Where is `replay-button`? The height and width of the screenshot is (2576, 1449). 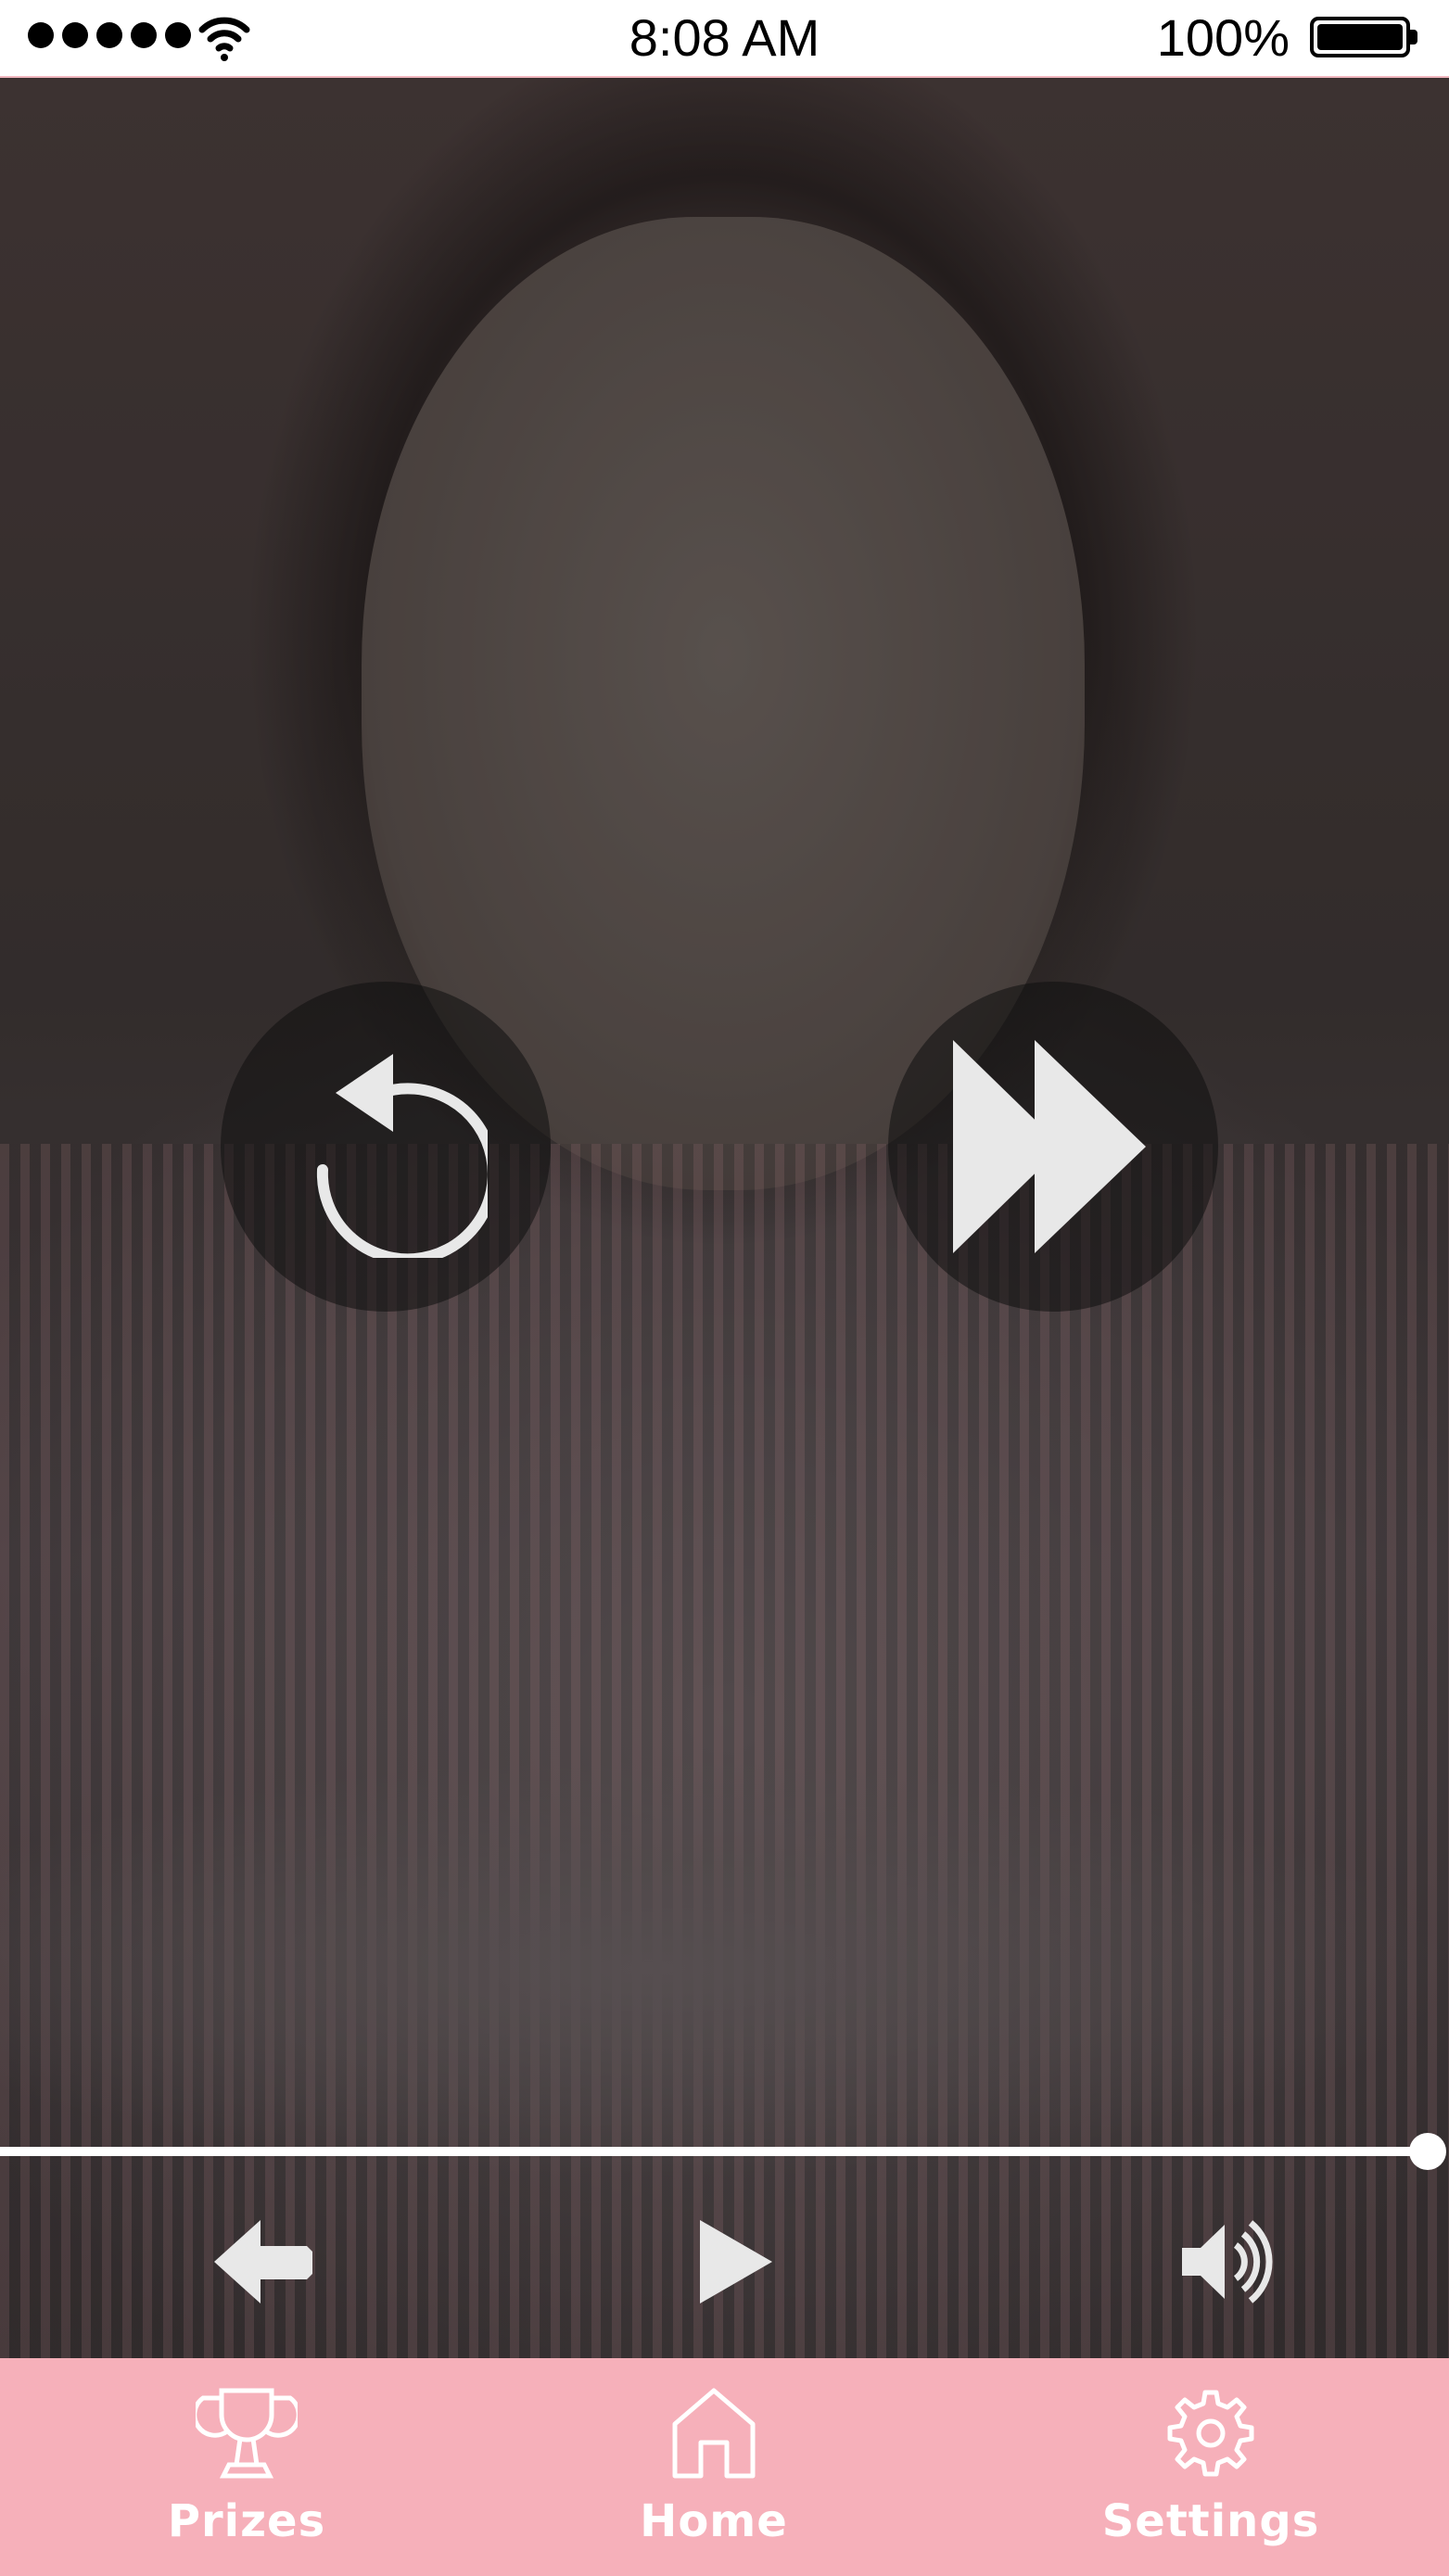
replay-button is located at coordinates (386, 1147).